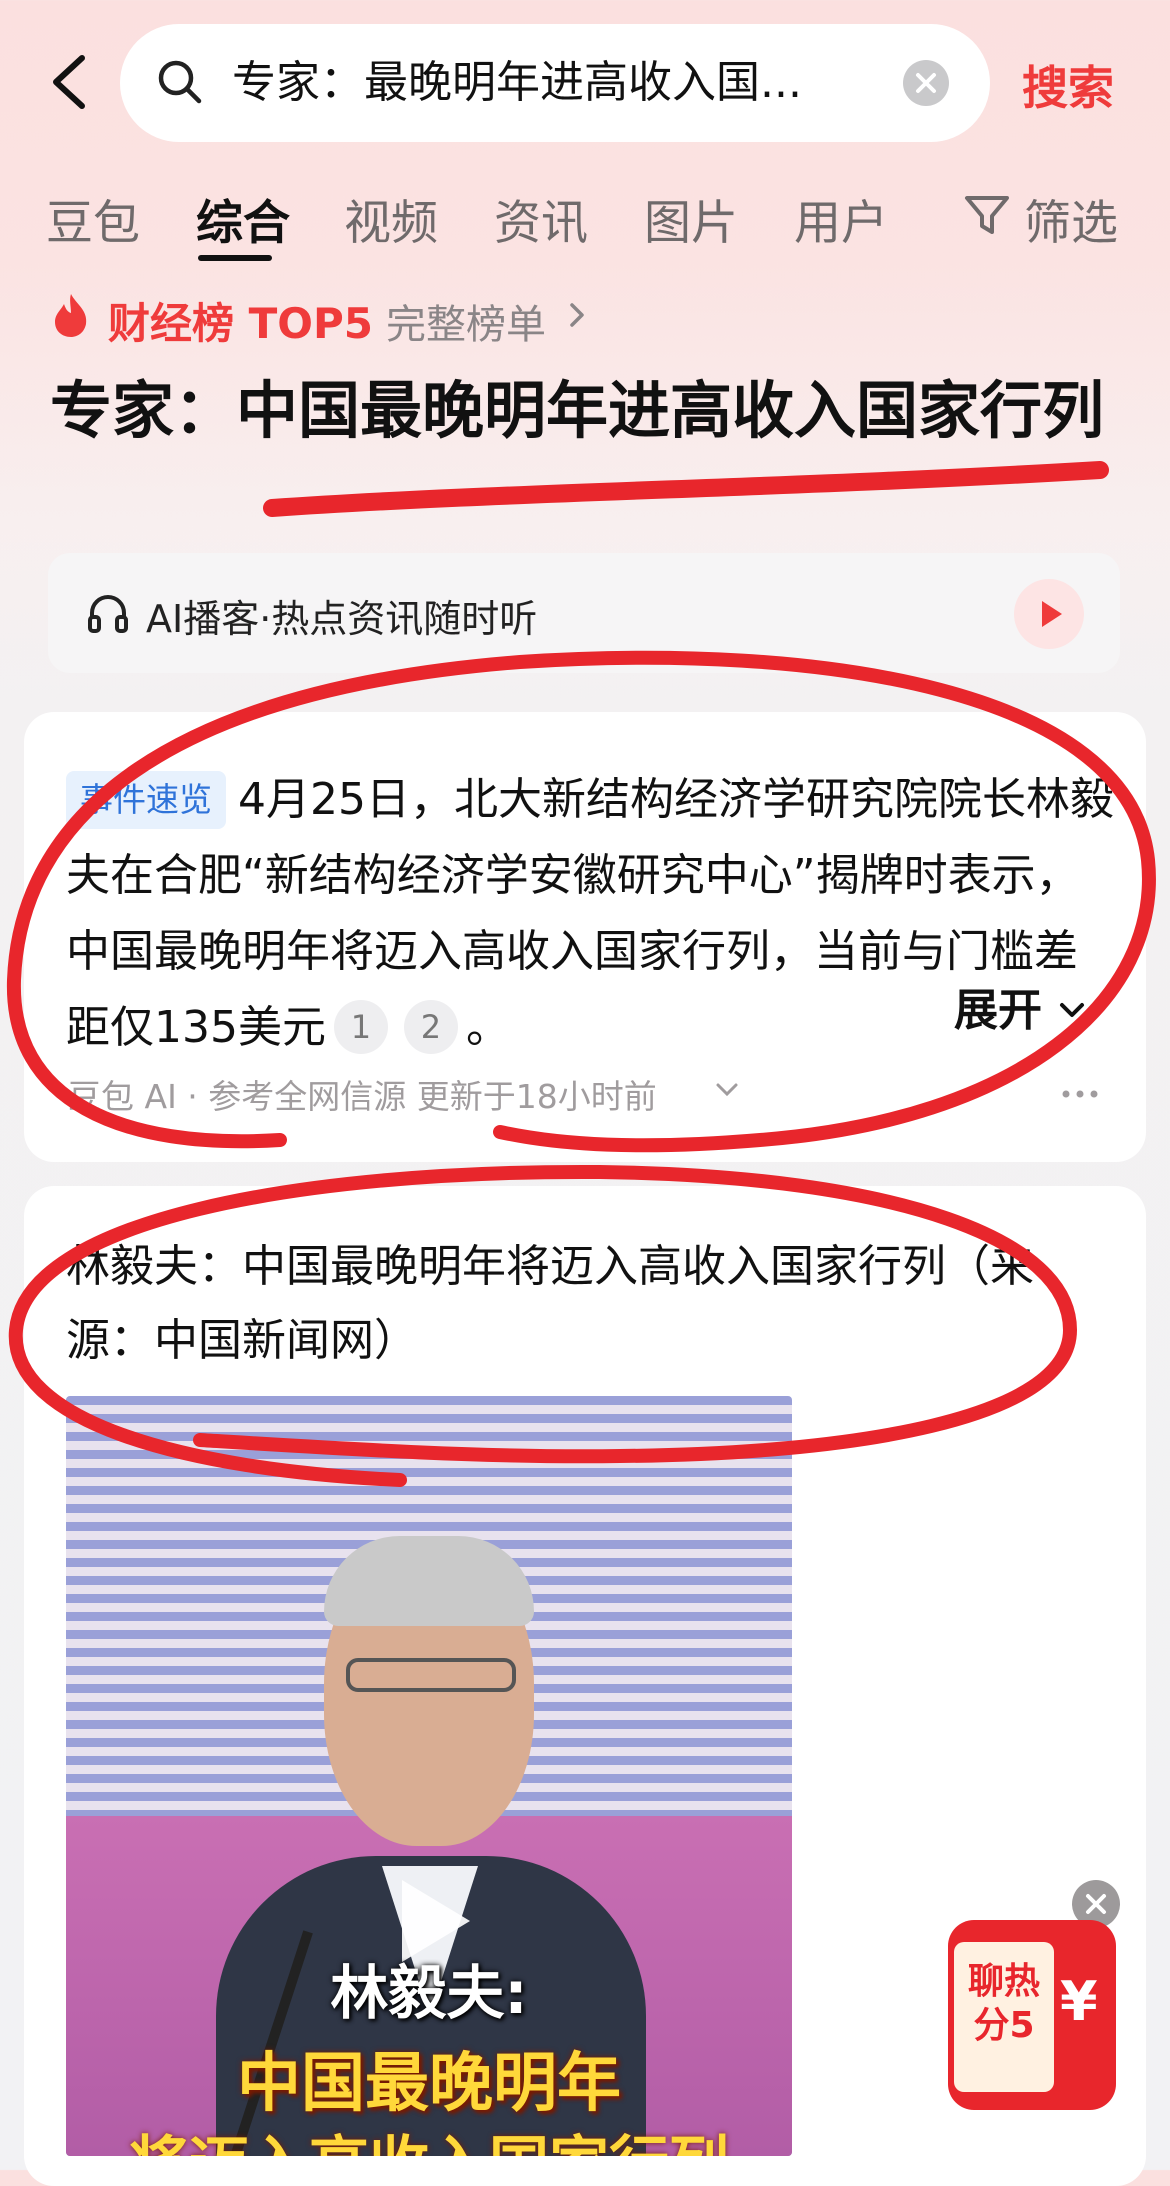  I want to click on tab-comprehensive: 综合, so click(243, 218).